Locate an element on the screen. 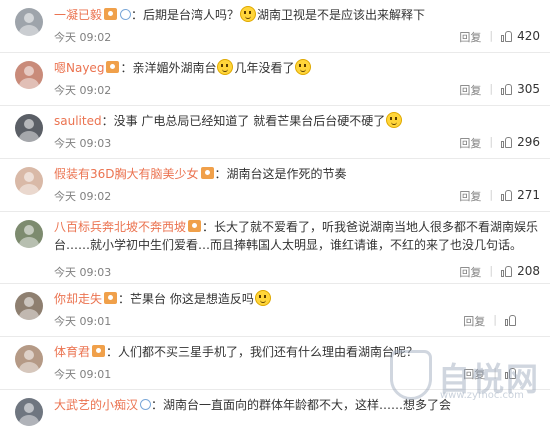 The image size is (550, 443). comment-content: 一凝已毅 ：后期是台湾人吗？ 湖南卫视是不是应该出来解释下 is located at coordinates (297, 15).